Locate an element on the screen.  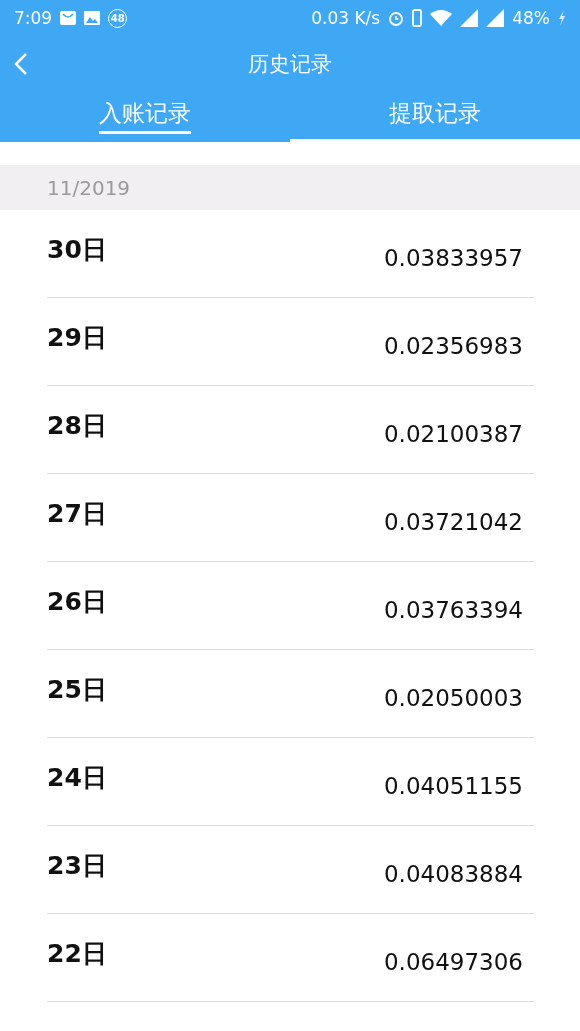
day-label: 24日 is located at coordinates (77, 778).